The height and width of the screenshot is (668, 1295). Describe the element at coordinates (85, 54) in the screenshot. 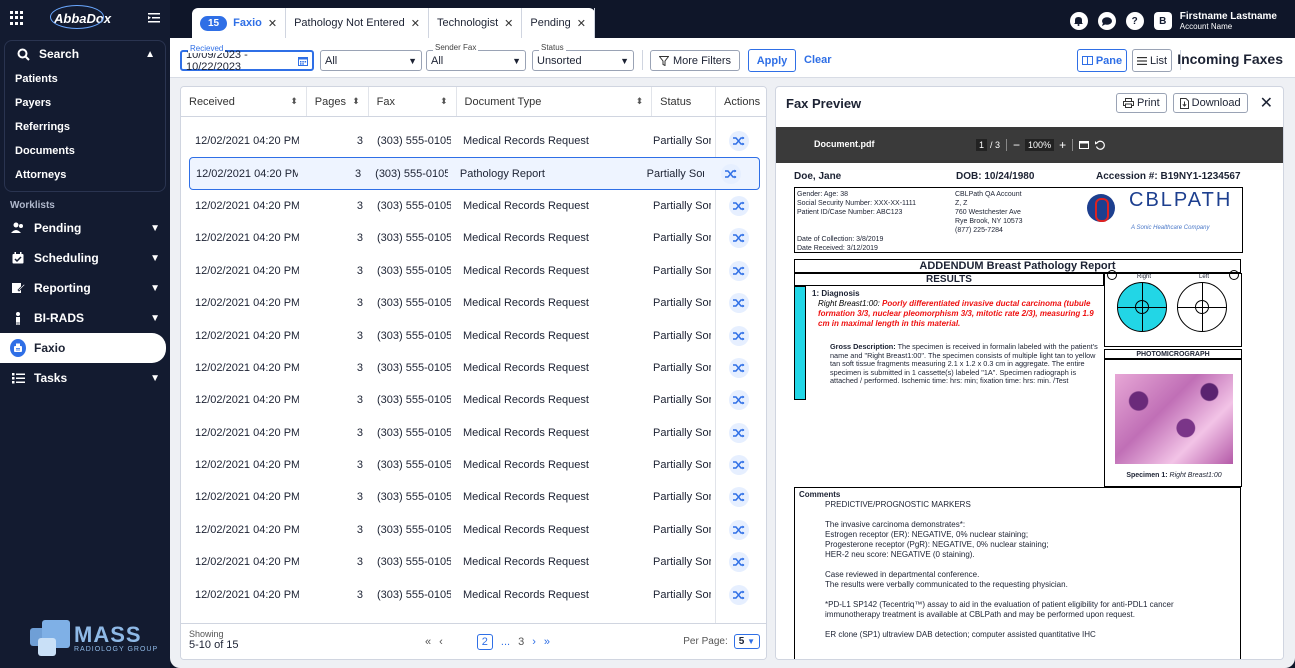

I see `sidebar-item-search: Search ▲` at that location.